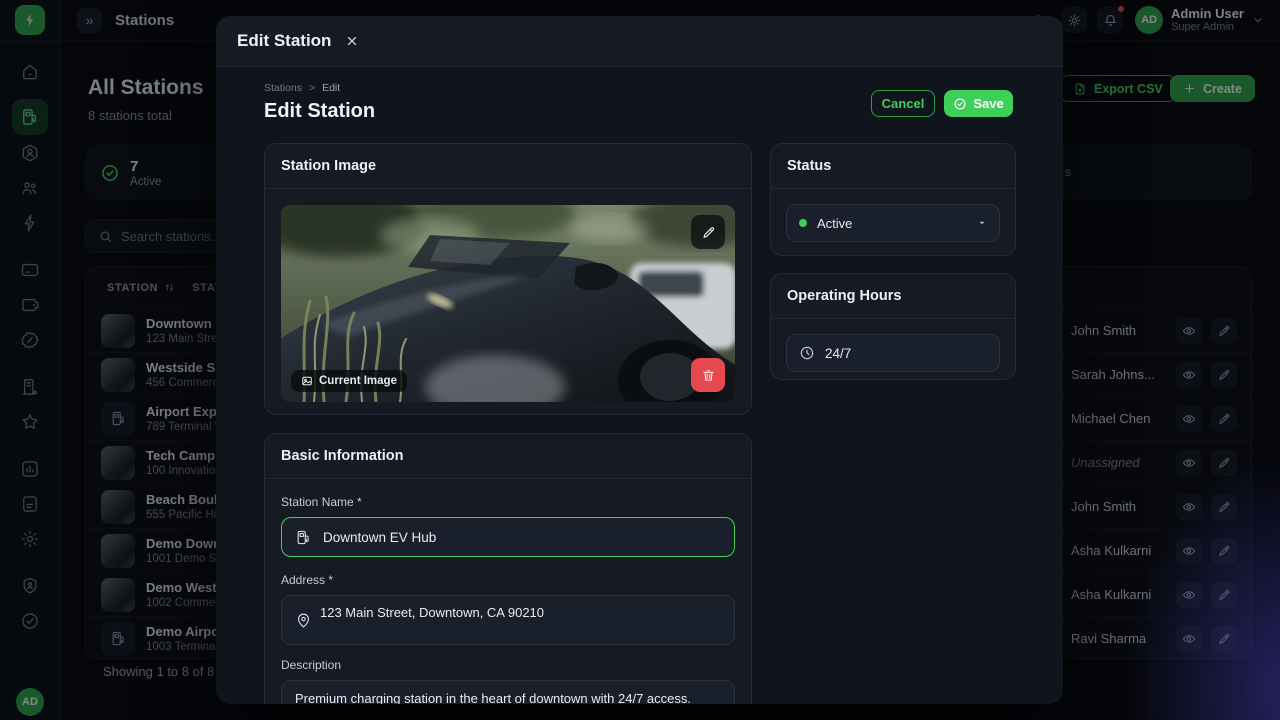  Describe the element at coordinates (978, 103) in the screenshot. I see `save-button: Save` at that location.